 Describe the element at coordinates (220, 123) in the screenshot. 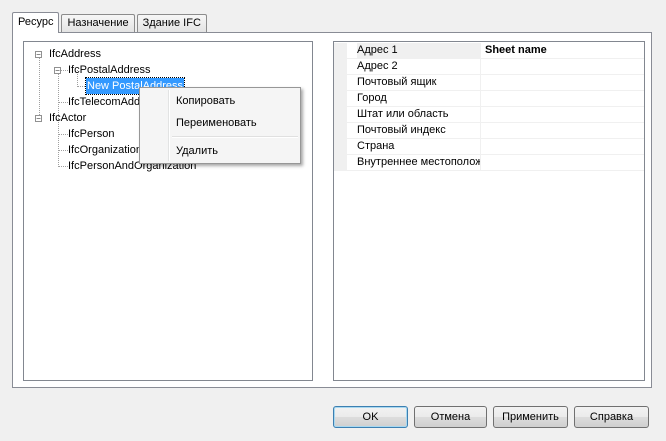

I see `menu-item-rename: Переименовать` at that location.